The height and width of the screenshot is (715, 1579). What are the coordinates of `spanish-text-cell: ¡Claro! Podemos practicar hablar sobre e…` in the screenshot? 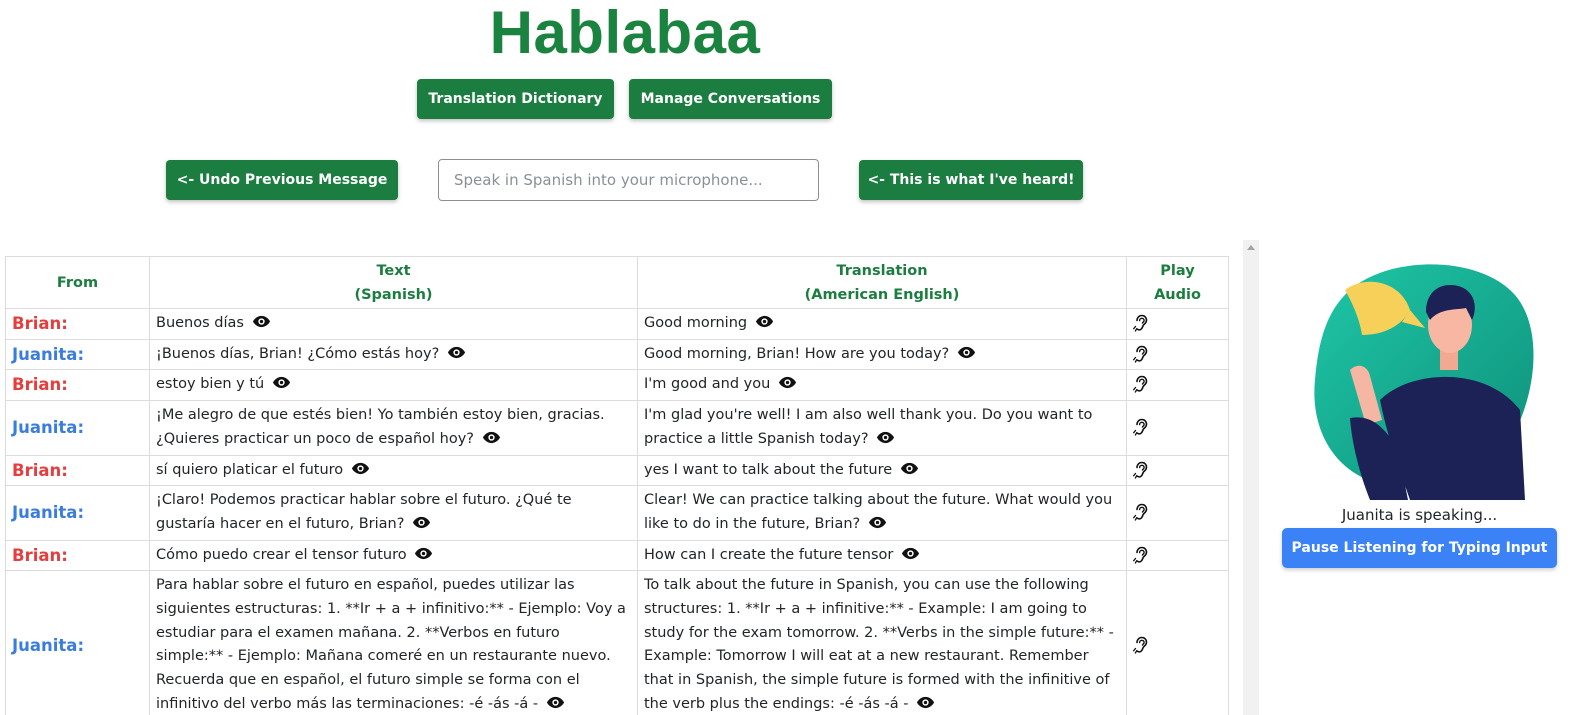 It's located at (393, 513).